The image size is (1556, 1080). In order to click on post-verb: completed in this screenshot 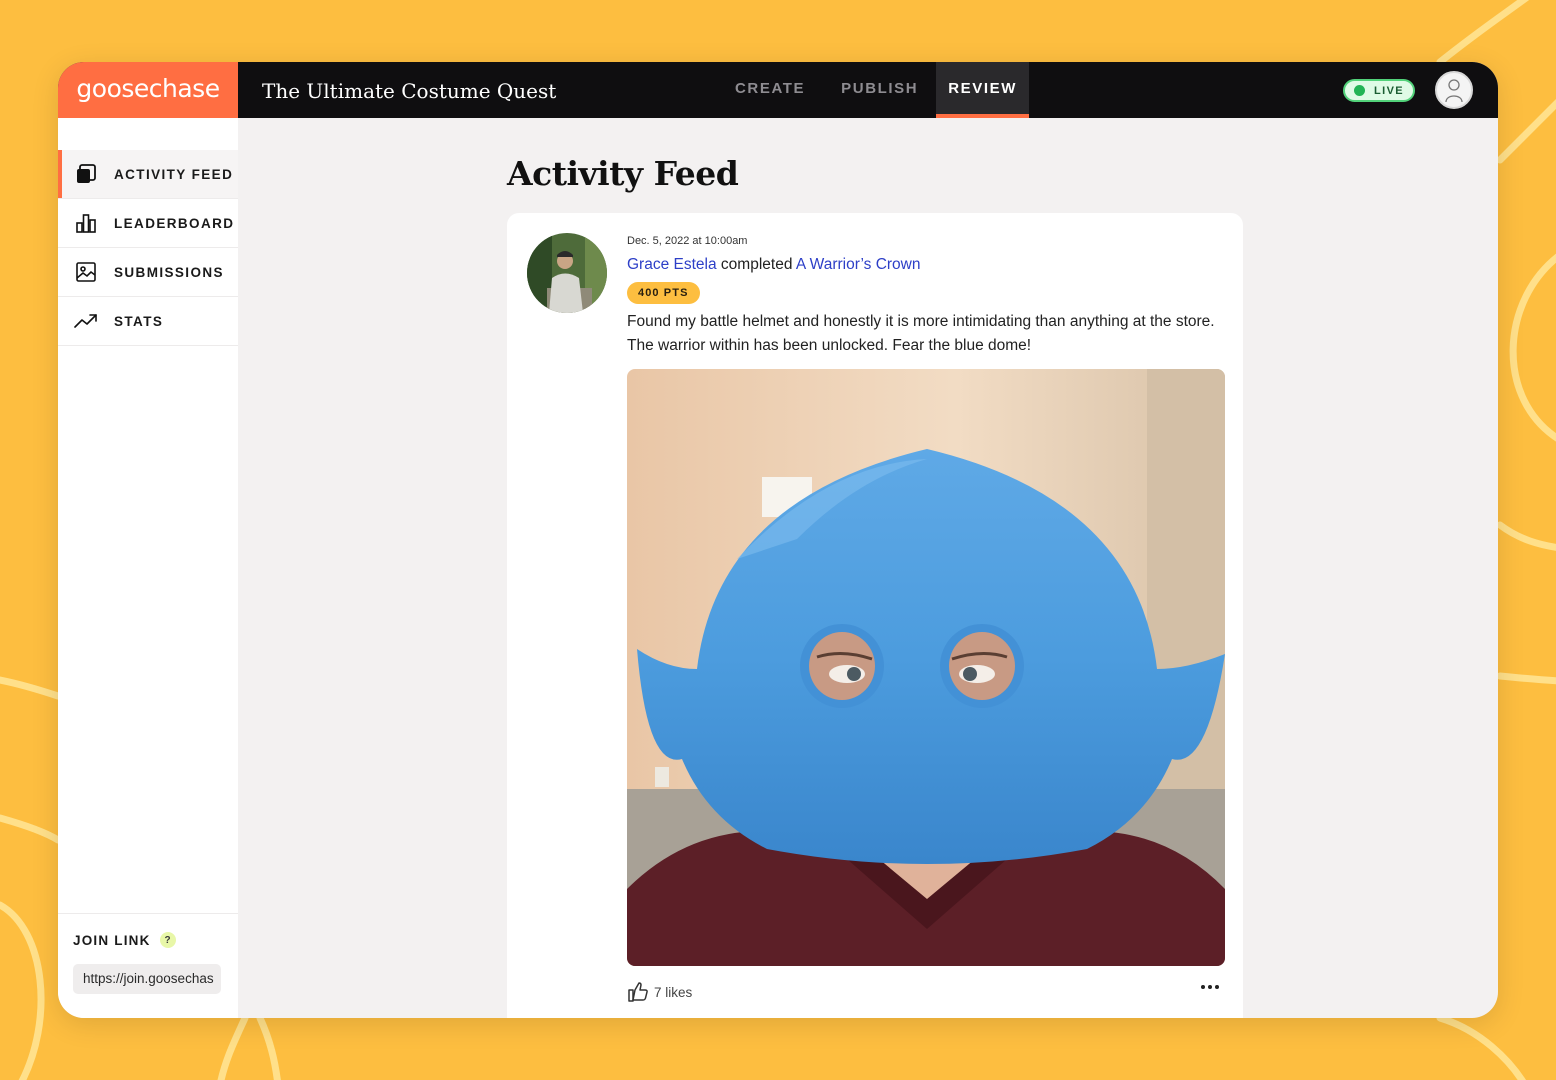, I will do `click(756, 264)`.